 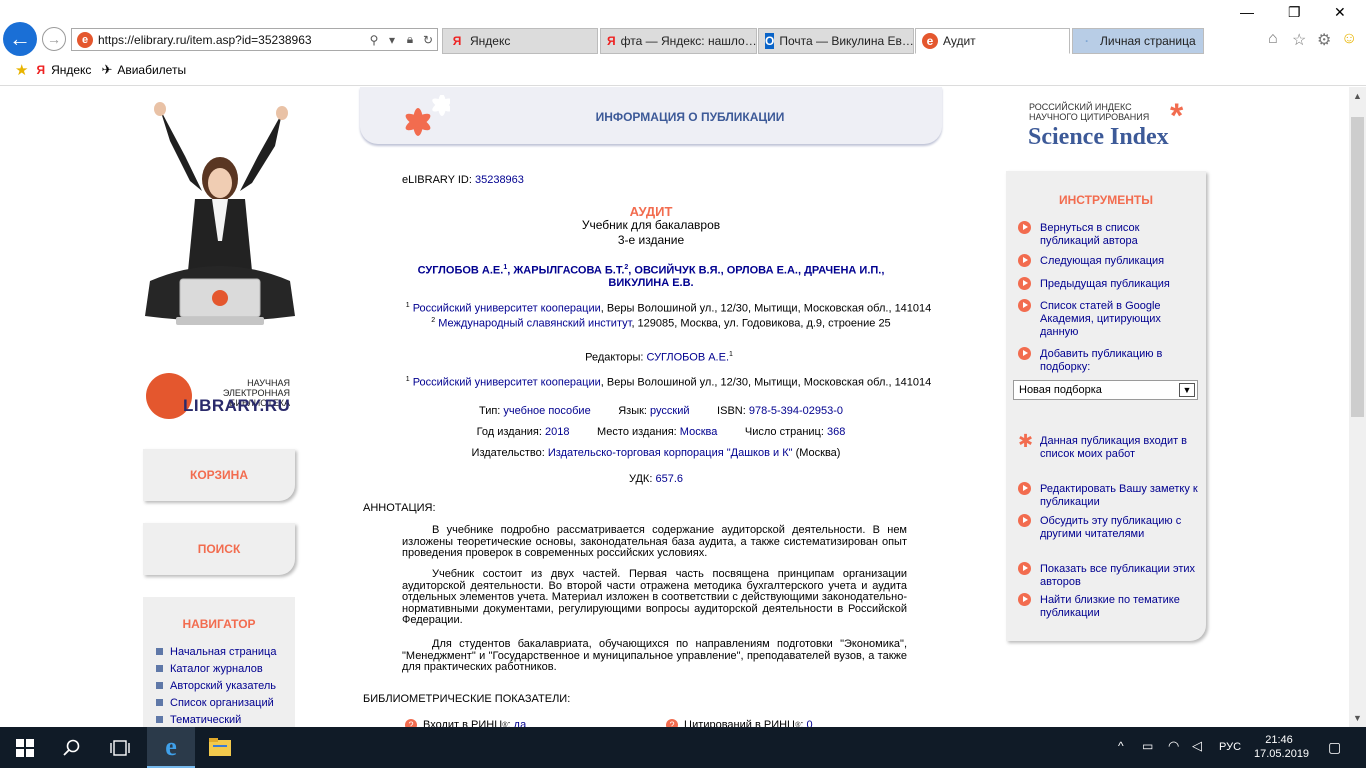 I want to click on scrollbar-thumb, so click(x=1357, y=267).